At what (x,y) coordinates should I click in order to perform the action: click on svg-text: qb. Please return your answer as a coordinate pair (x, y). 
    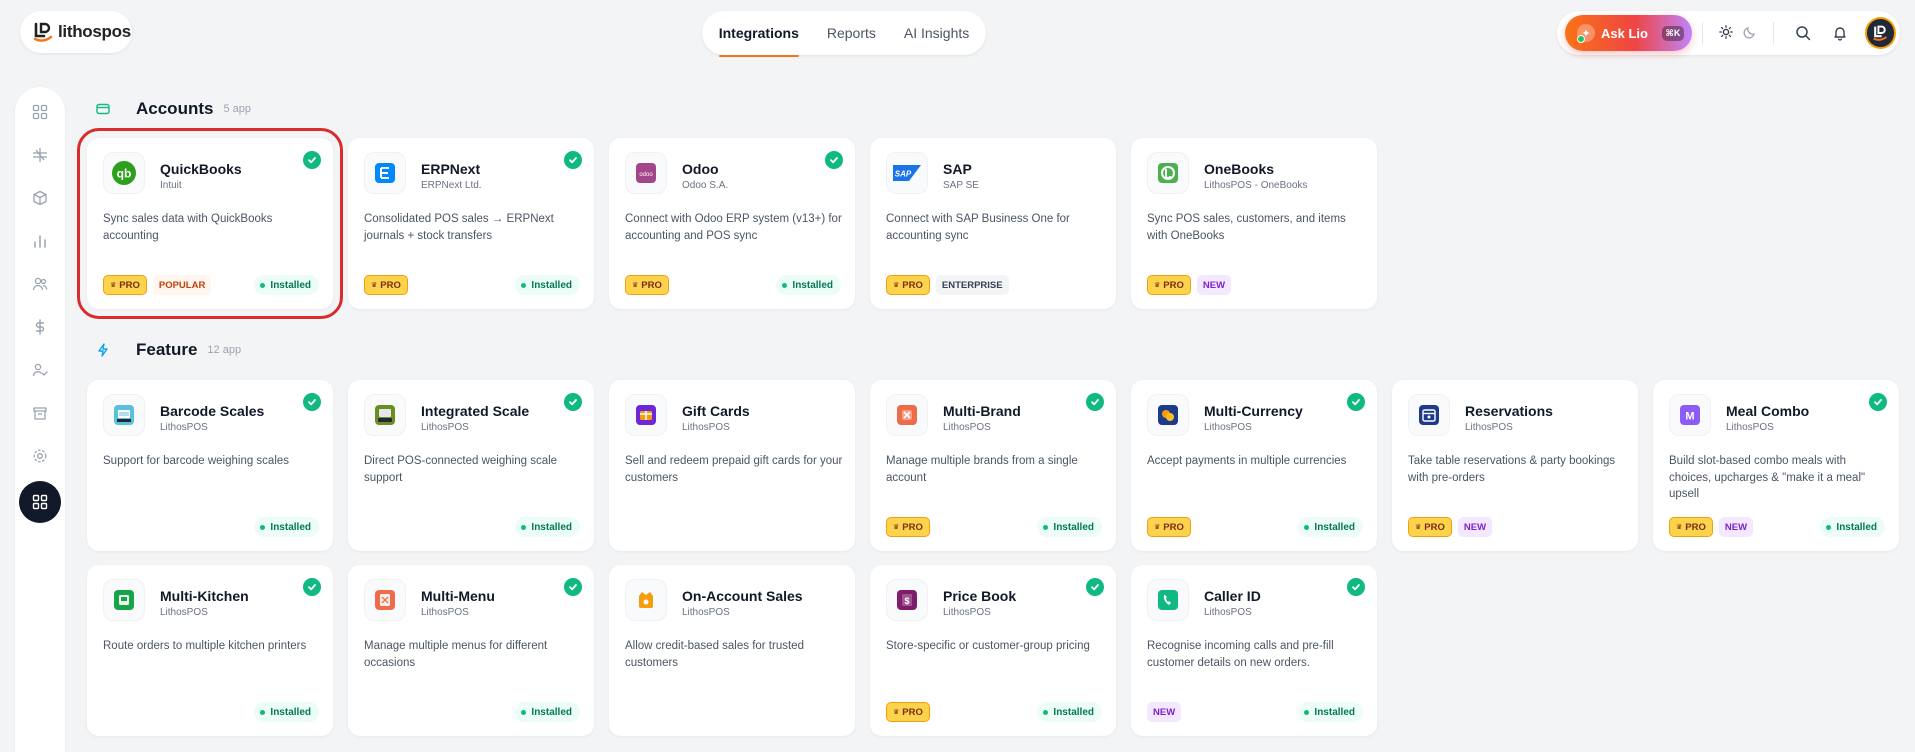
    Looking at the image, I should click on (124, 174).